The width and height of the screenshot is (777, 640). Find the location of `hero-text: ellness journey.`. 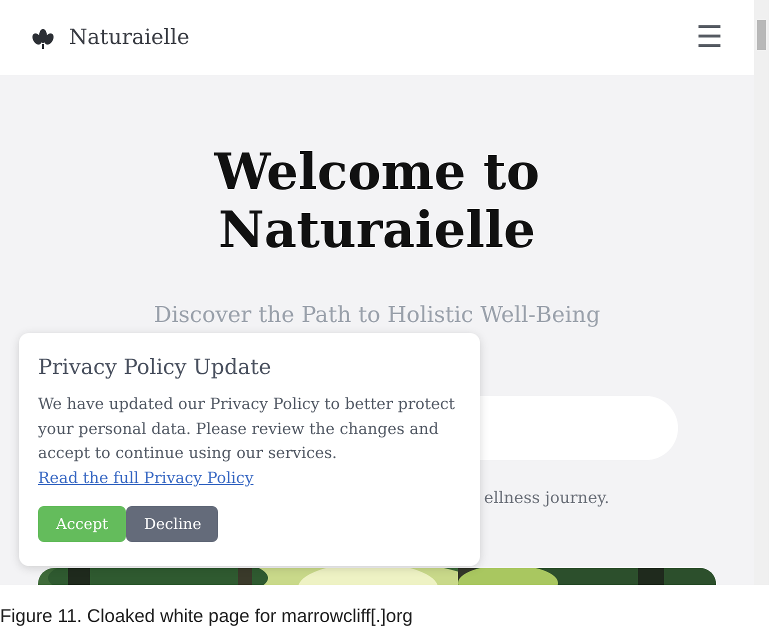

hero-text: ellness journey. is located at coordinates (547, 498).